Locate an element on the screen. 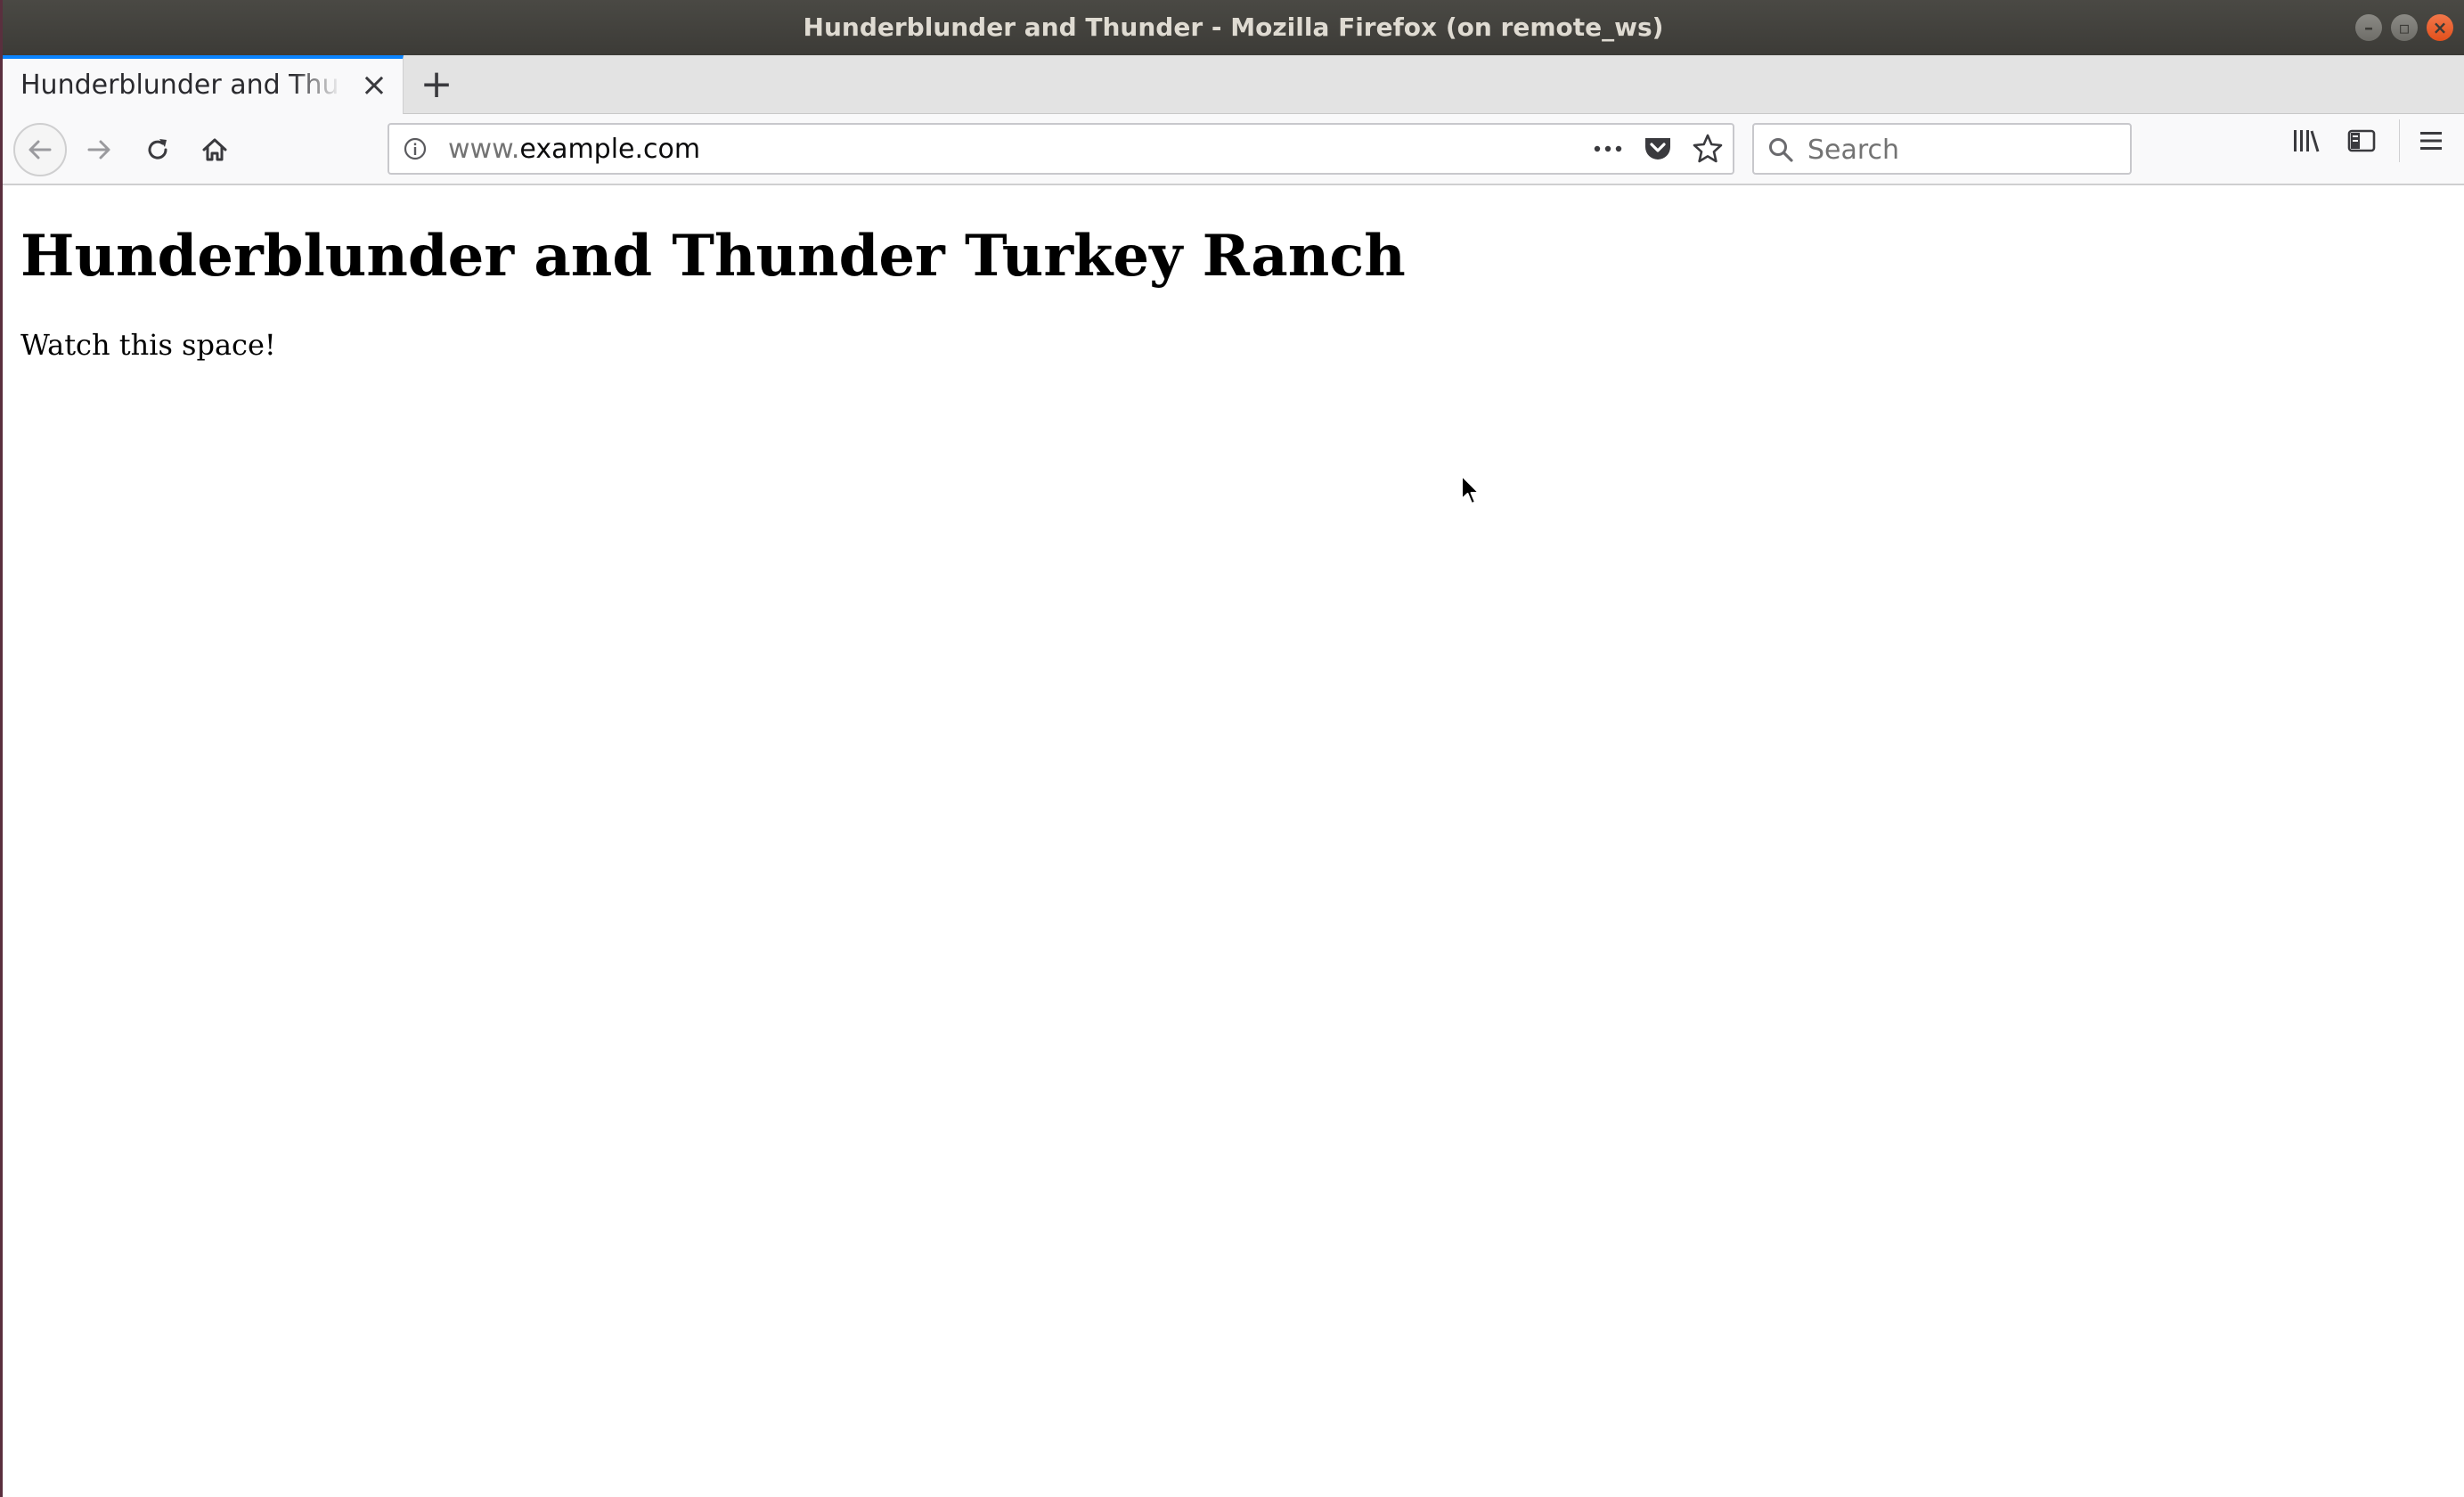  plus-icon: + is located at coordinates (437, 84).